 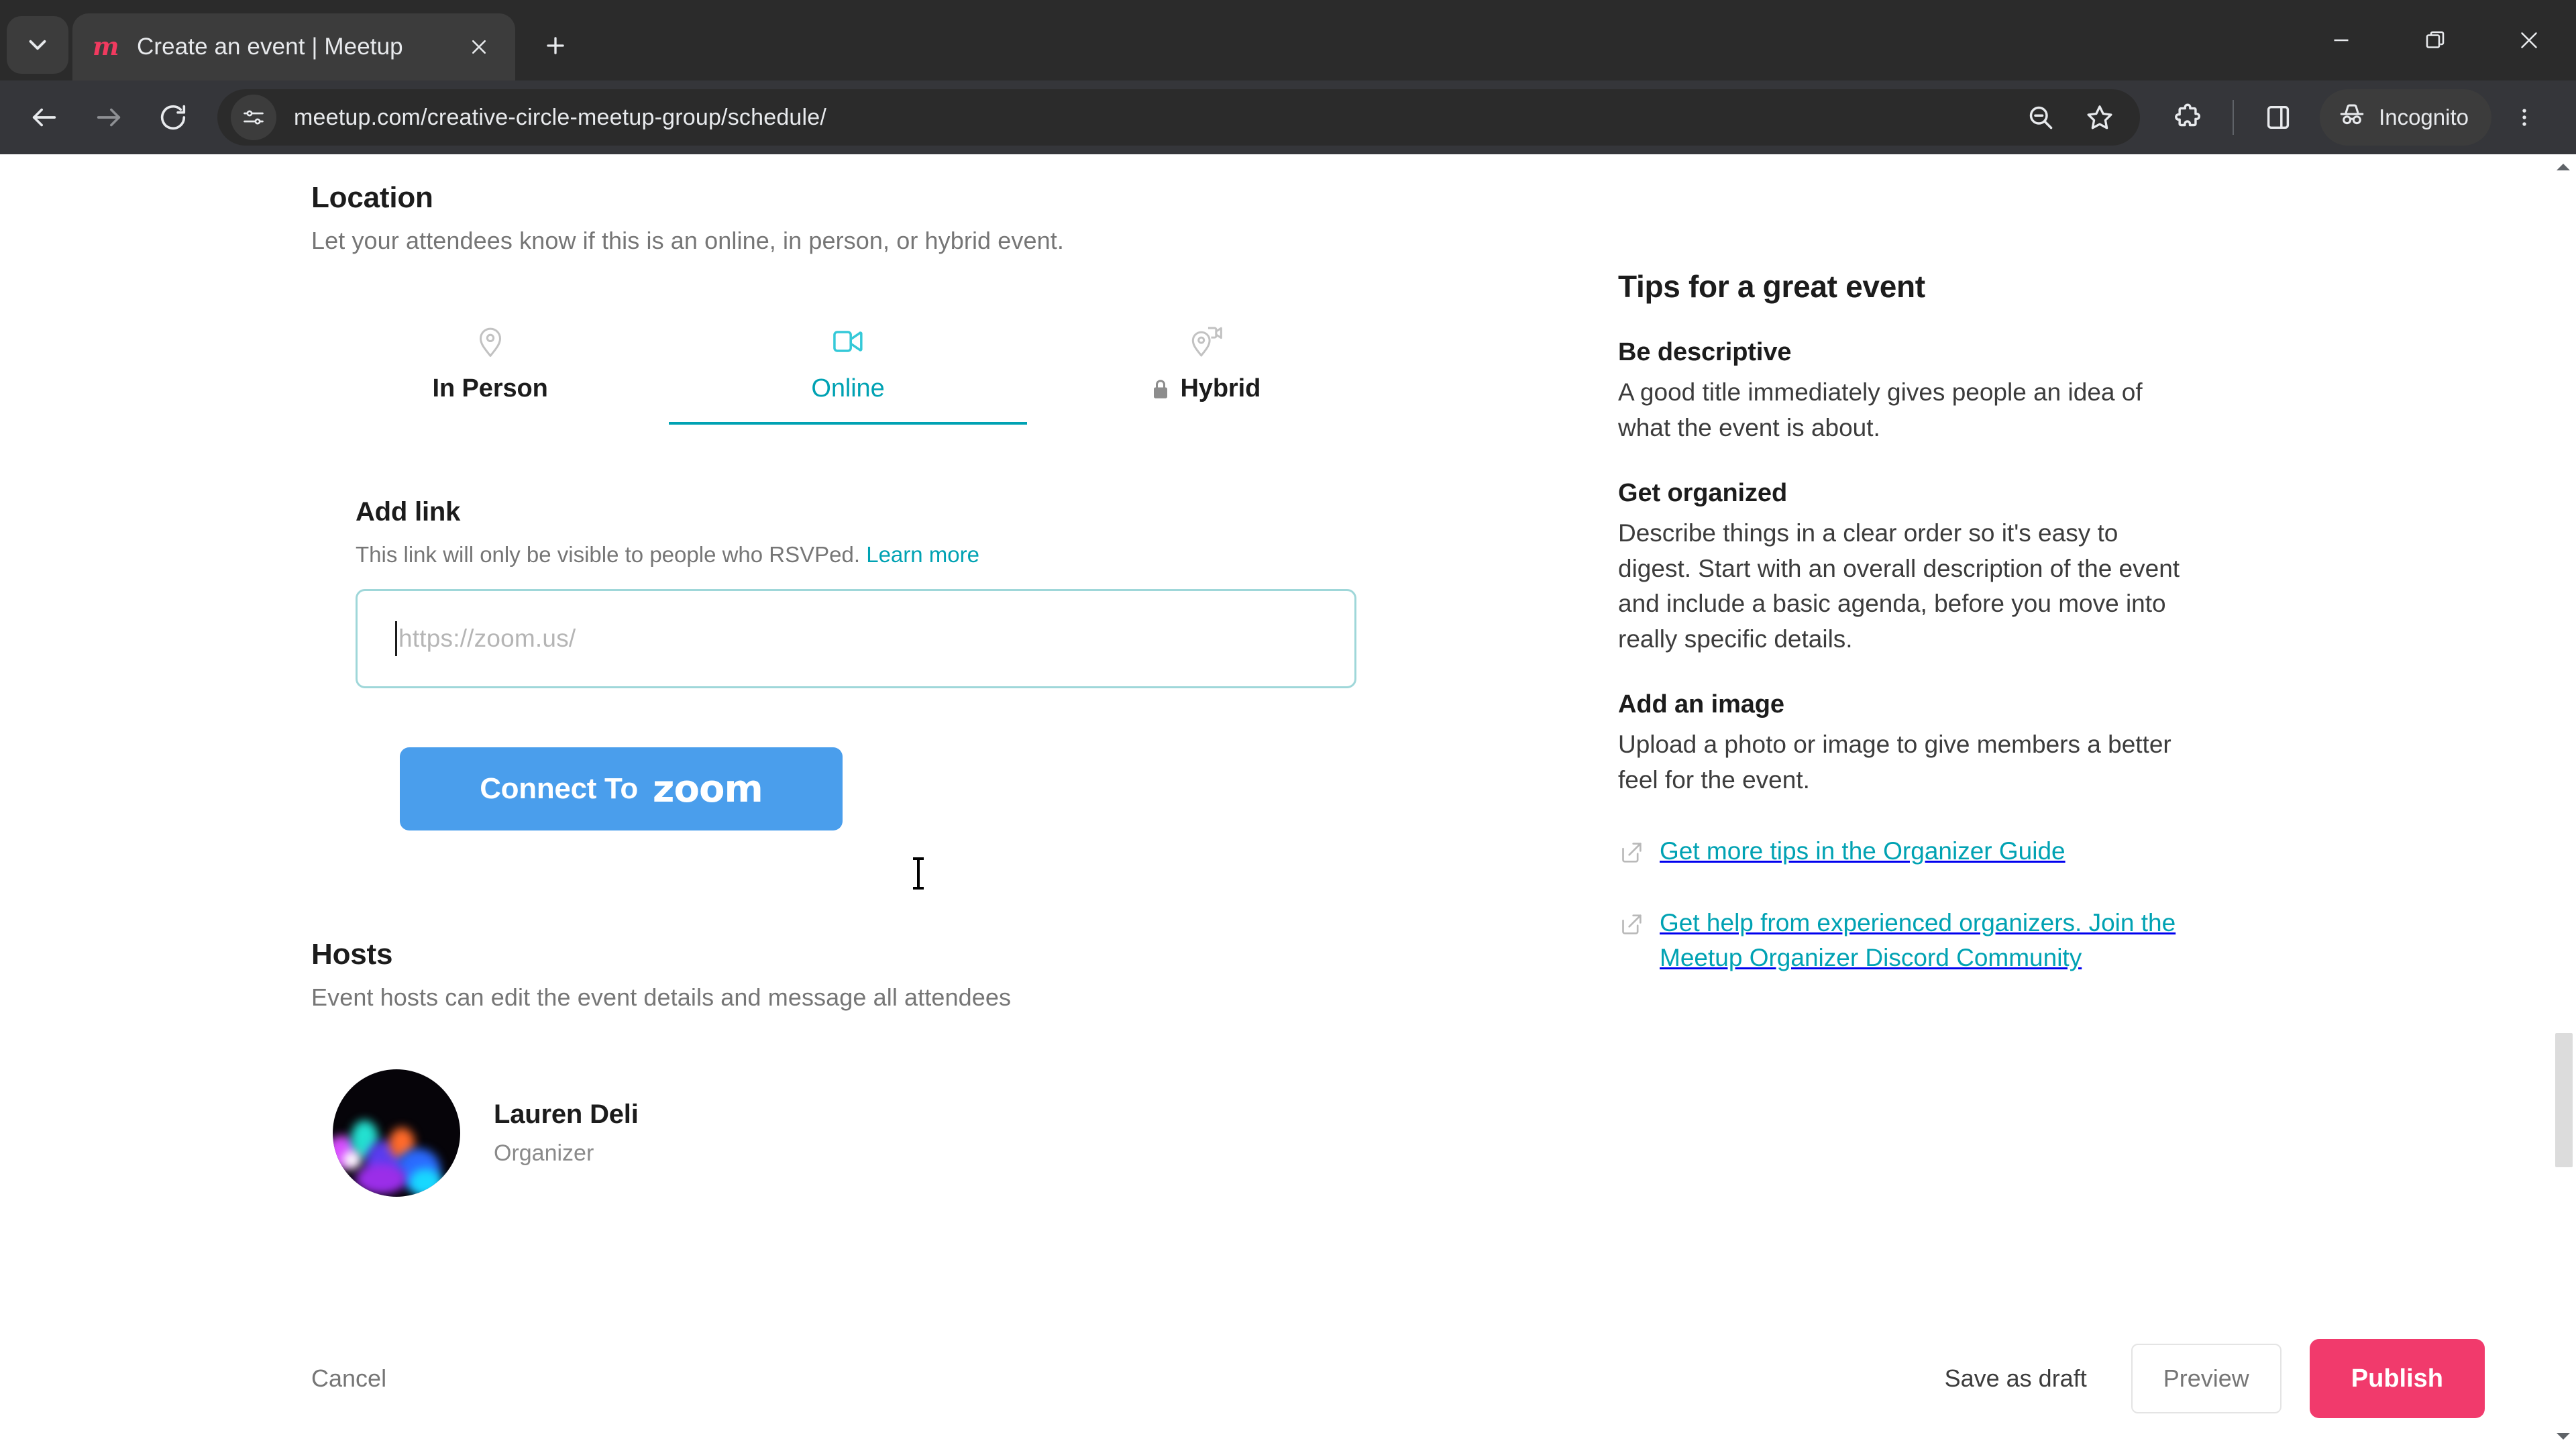 What do you see at coordinates (566, 1133) in the screenshot?
I see `host-details: Lauren Deli Organizer` at bounding box center [566, 1133].